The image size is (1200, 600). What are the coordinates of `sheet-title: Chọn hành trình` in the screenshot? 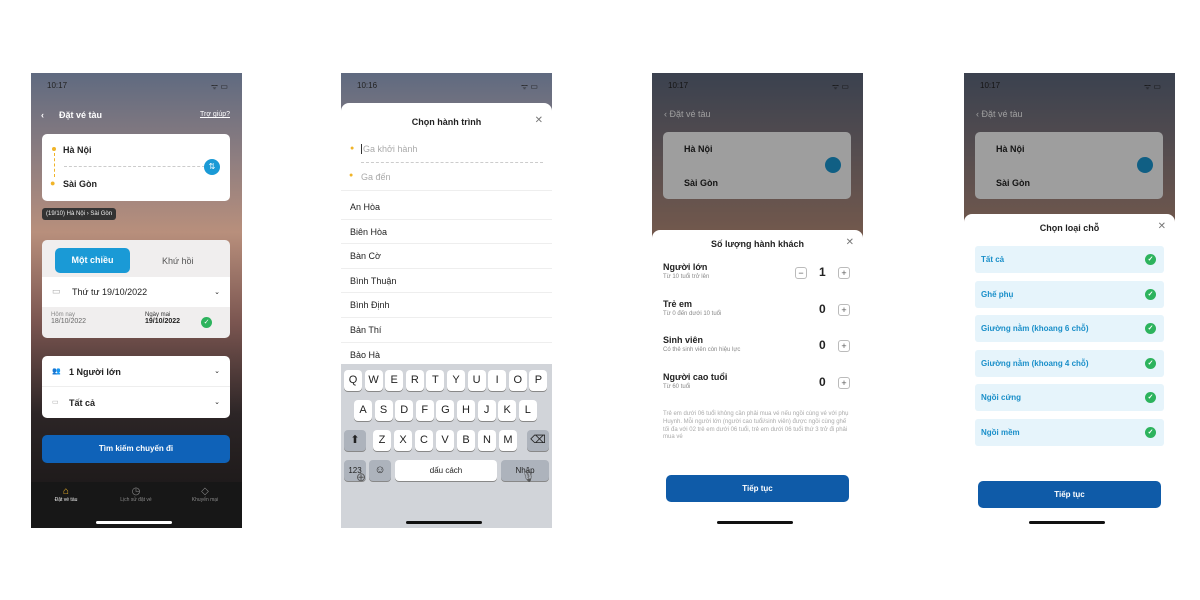 It's located at (446, 122).